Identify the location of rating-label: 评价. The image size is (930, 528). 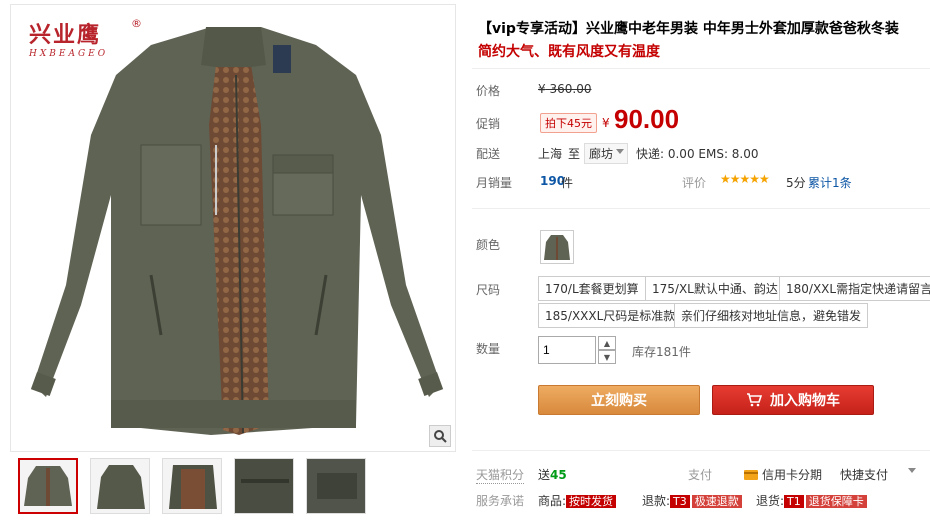
(694, 183).